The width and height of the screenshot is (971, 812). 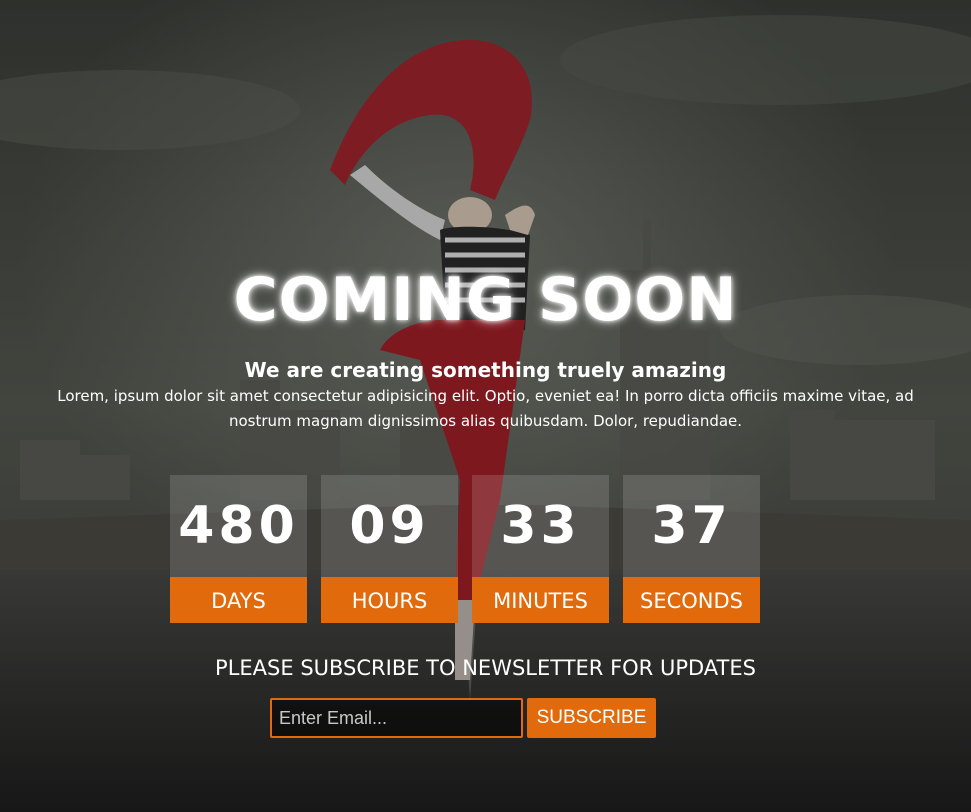 I want to click on email-input, so click(x=396, y=718).